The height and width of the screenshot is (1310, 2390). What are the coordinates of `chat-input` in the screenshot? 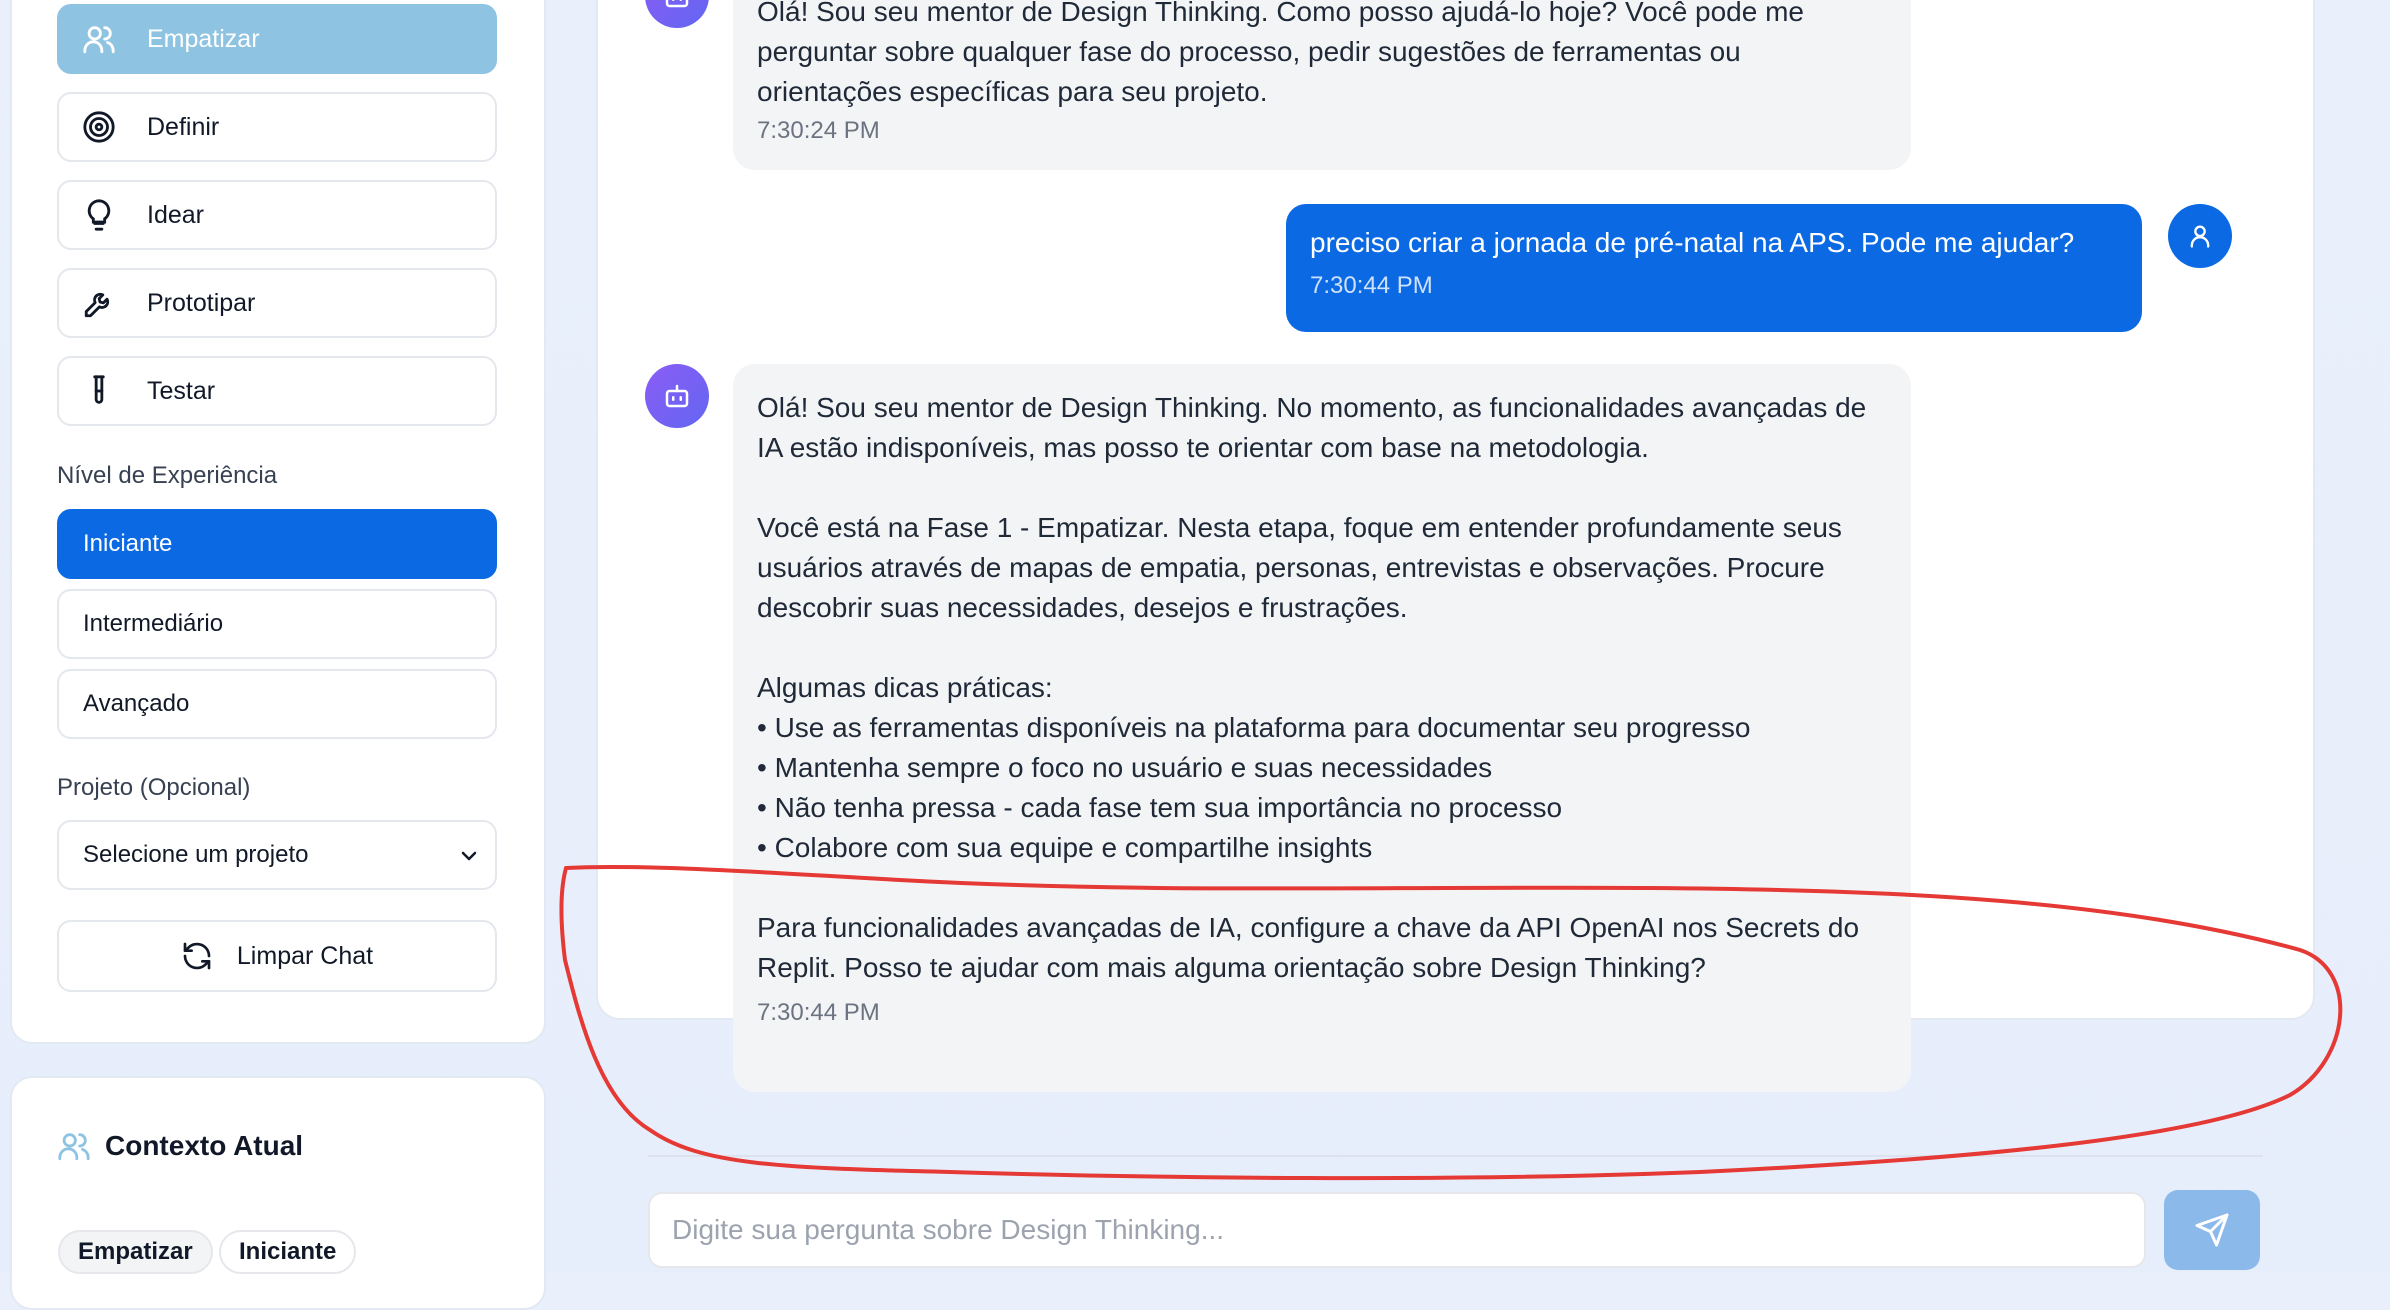 It's located at (1397, 1230).